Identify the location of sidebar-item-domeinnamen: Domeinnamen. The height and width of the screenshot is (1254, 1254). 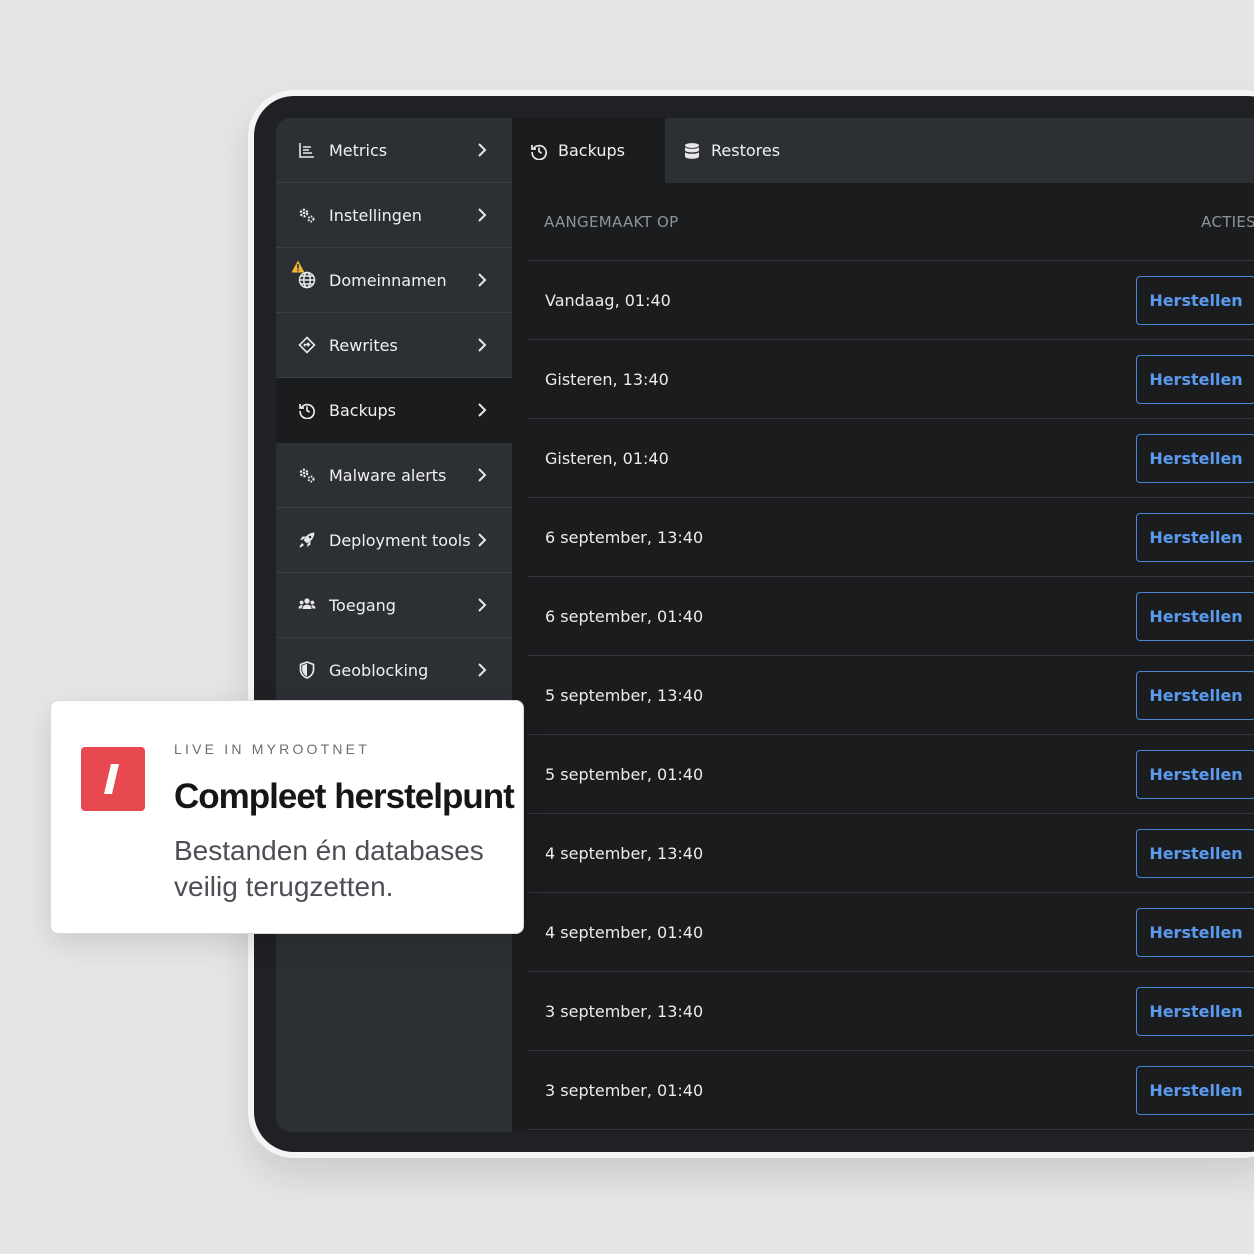
(394, 280).